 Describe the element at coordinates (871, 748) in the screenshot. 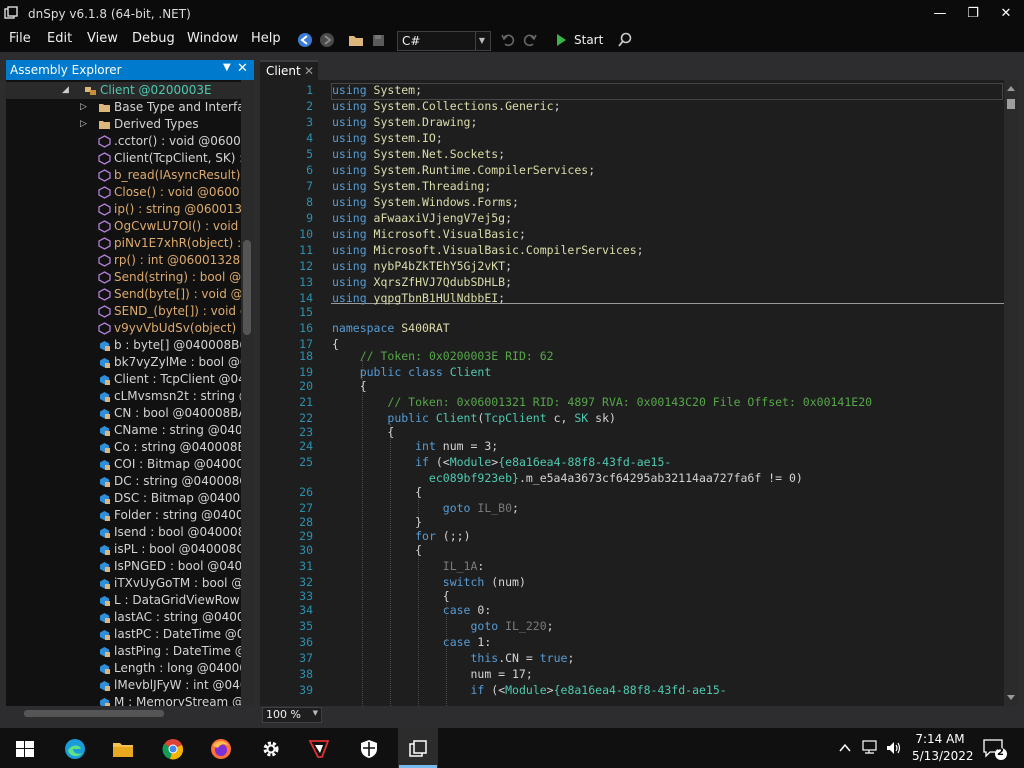

I see `network-icon` at that location.